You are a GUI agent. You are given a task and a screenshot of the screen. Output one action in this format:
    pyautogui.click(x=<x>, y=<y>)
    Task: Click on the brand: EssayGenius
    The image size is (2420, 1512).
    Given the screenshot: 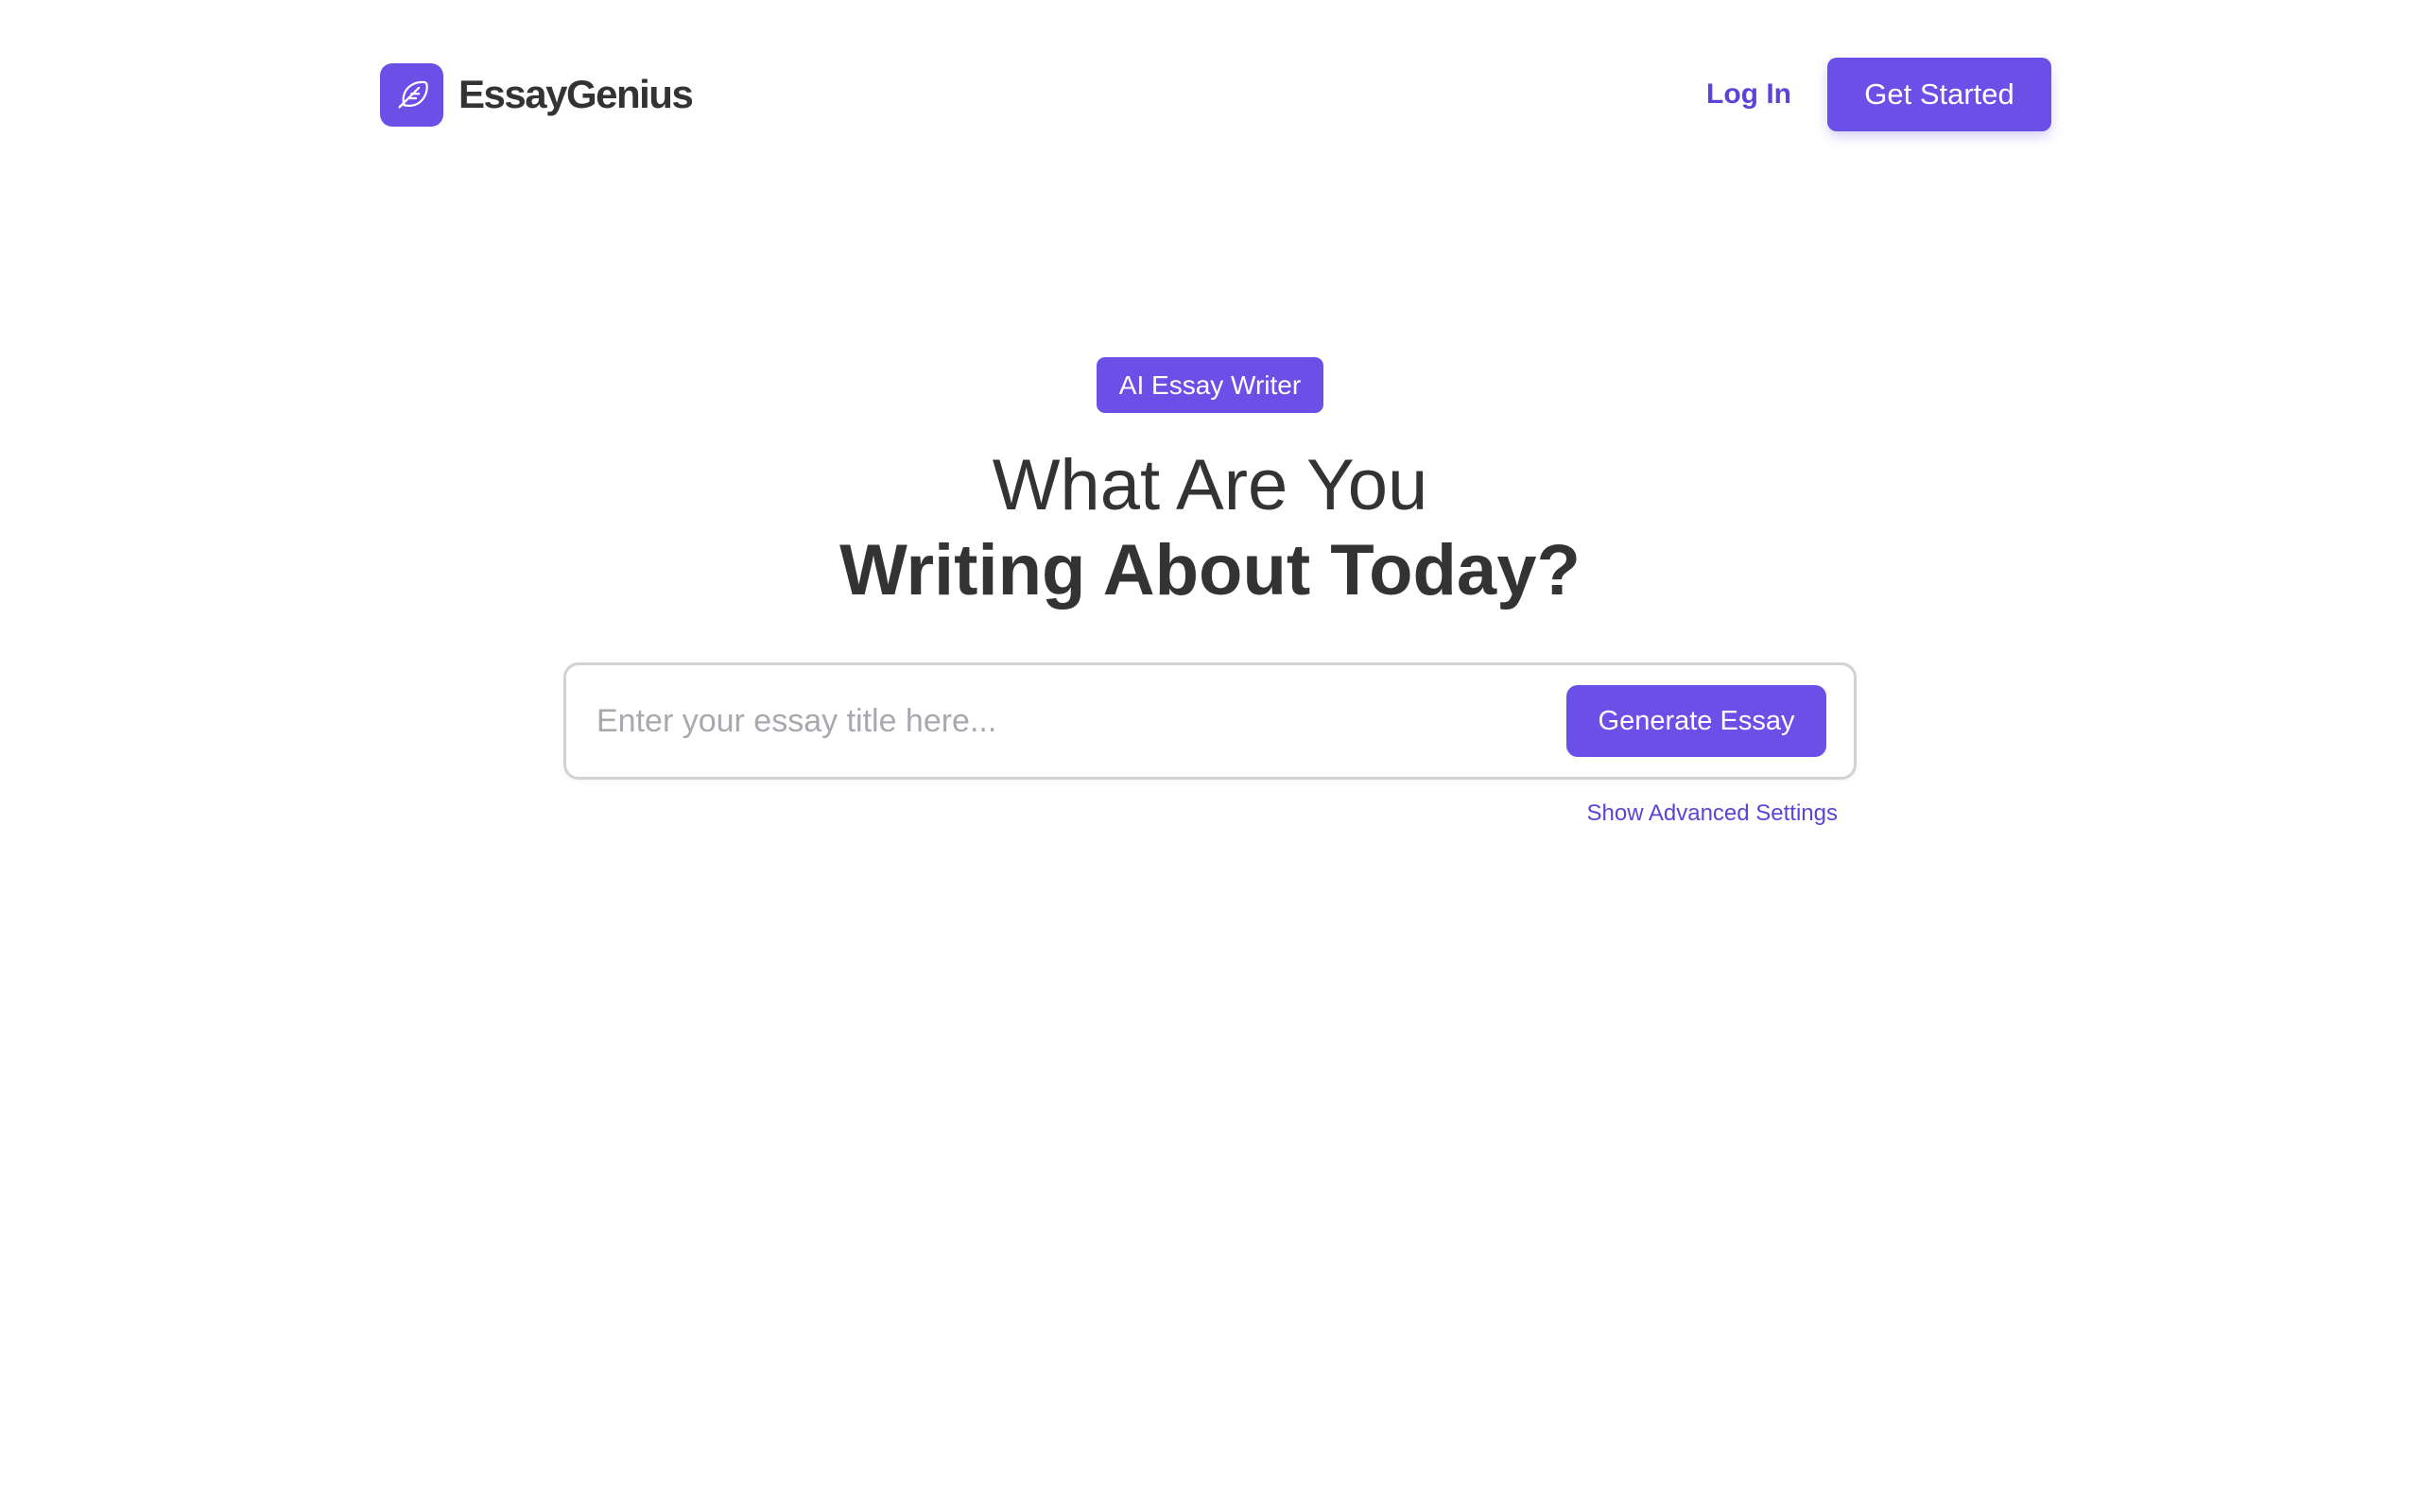 What is the action you would take?
    pyautogui.click(x=537, y=94)
    